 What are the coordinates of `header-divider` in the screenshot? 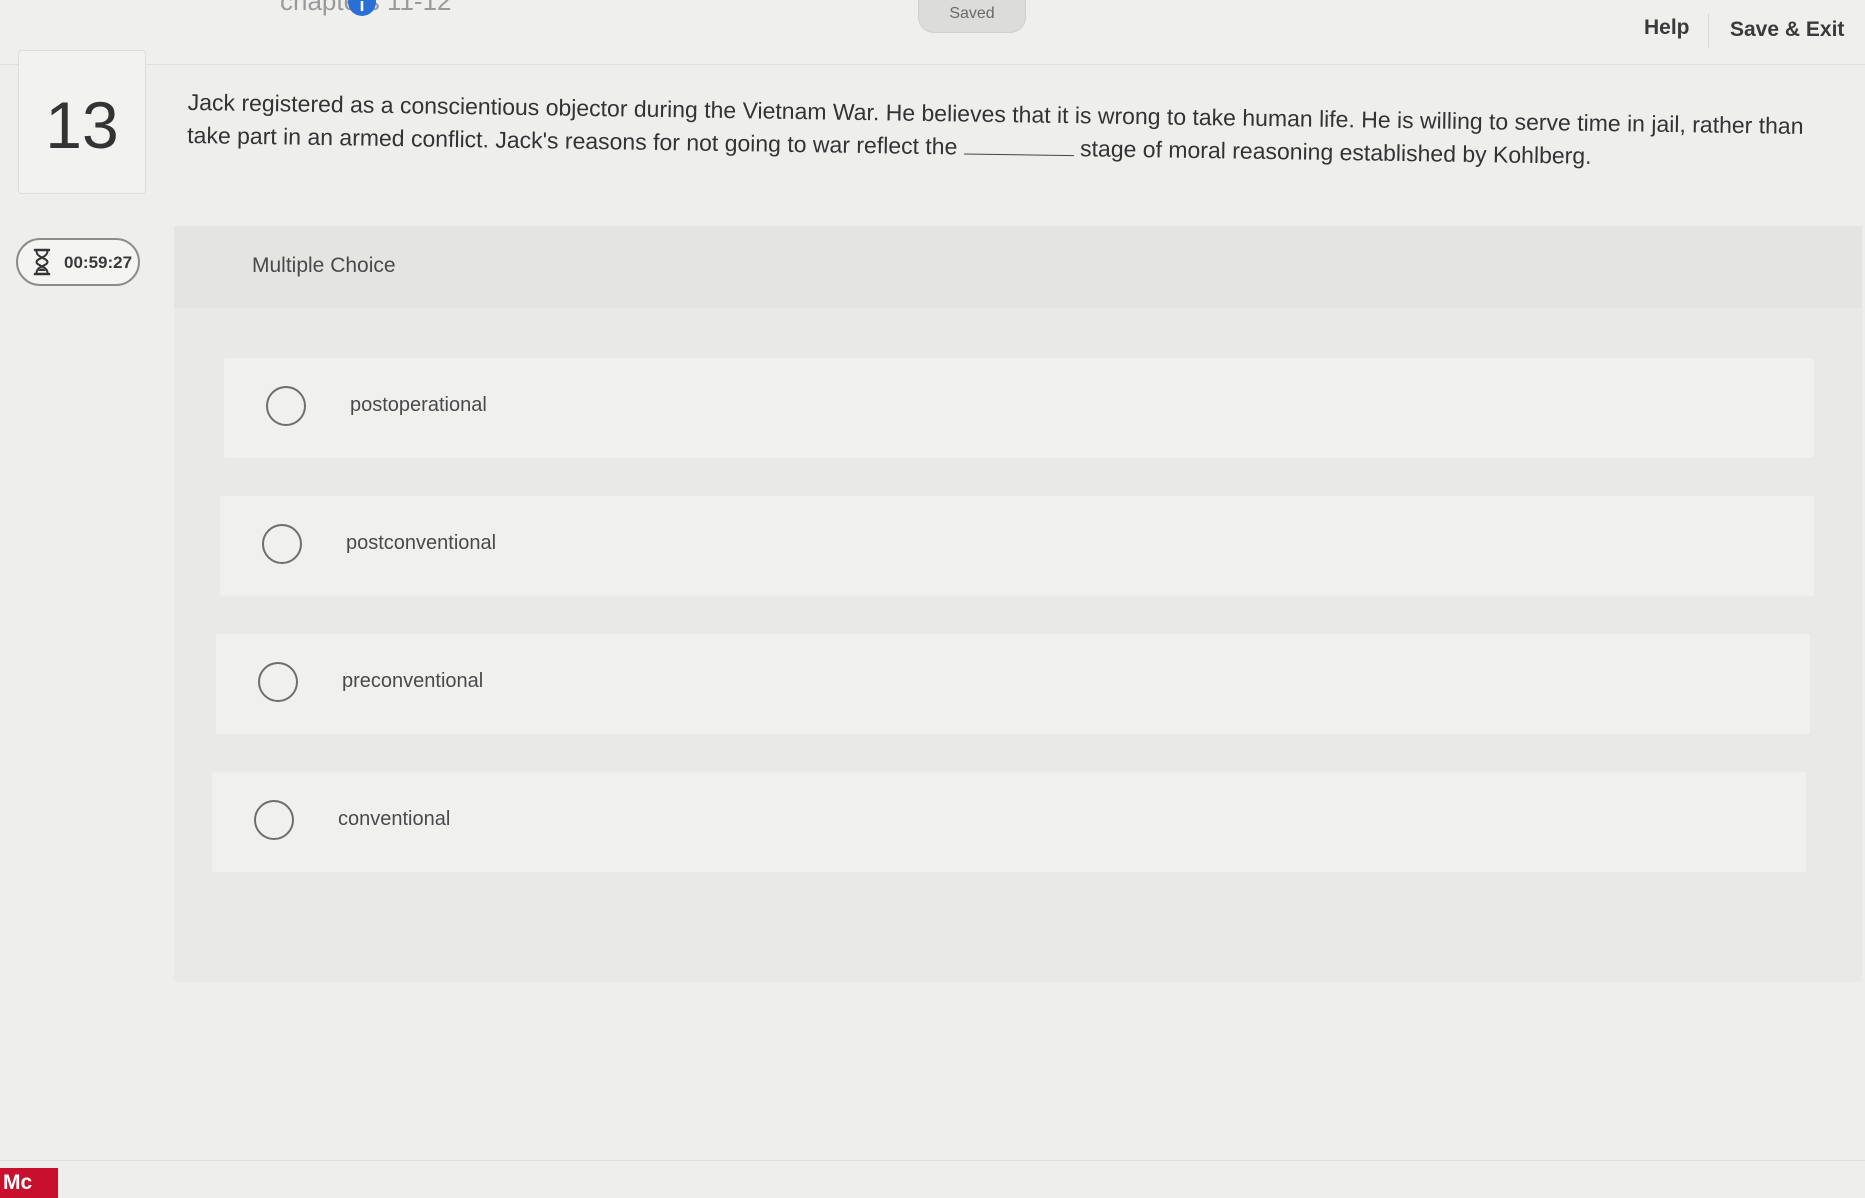 It's located at (1708, 31).